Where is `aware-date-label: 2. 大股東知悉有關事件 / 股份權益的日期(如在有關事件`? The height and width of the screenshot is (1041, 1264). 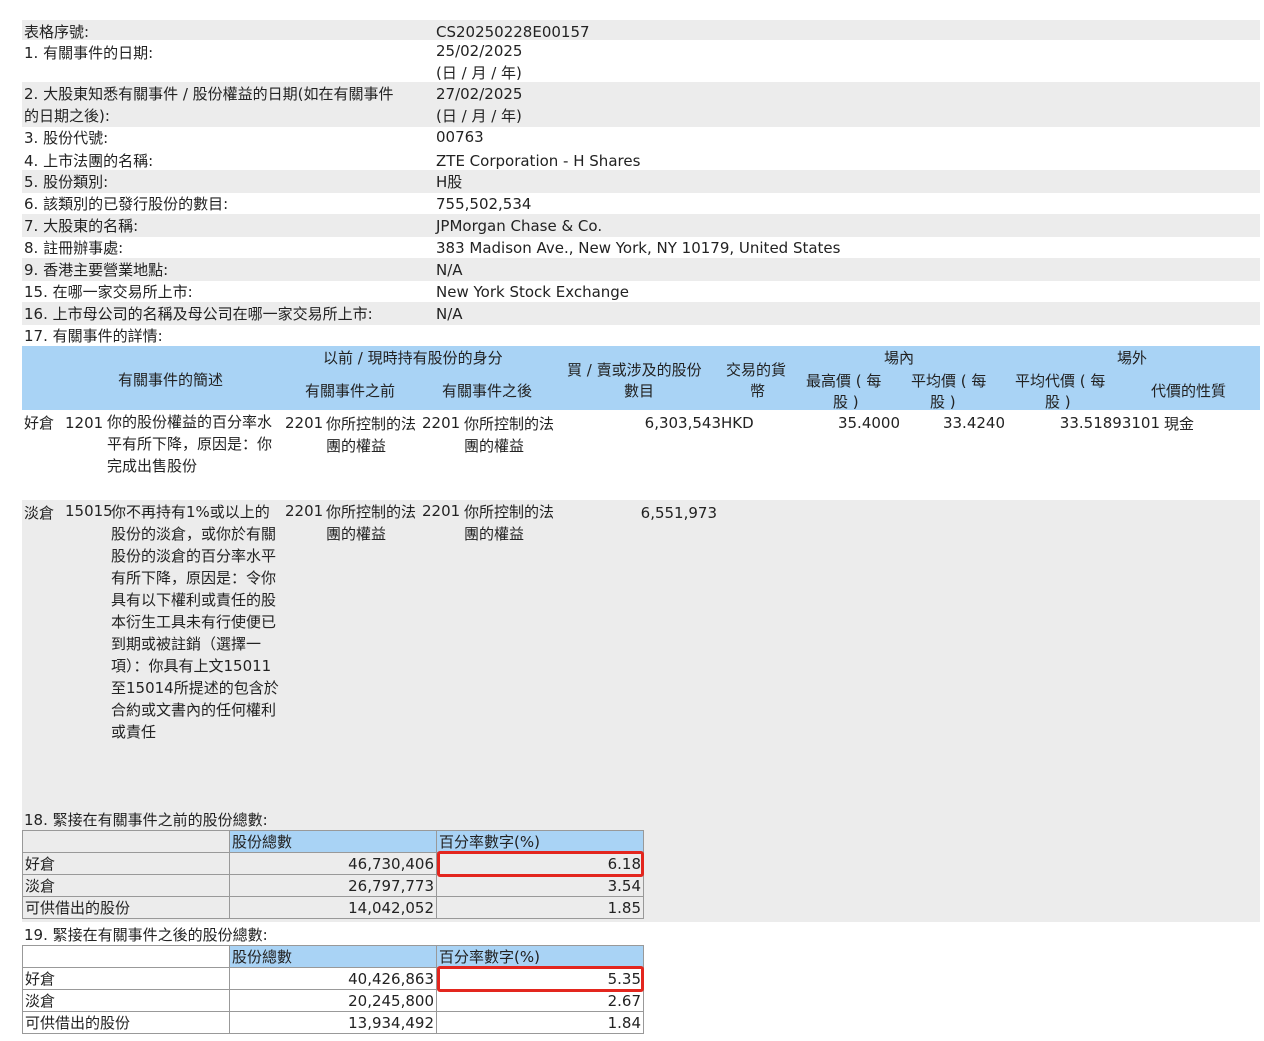 aware-date-label: 2. 大股東知悉有關事件 / 股份權益的日期(如在有關事件 is located at coordinates (209, 94).